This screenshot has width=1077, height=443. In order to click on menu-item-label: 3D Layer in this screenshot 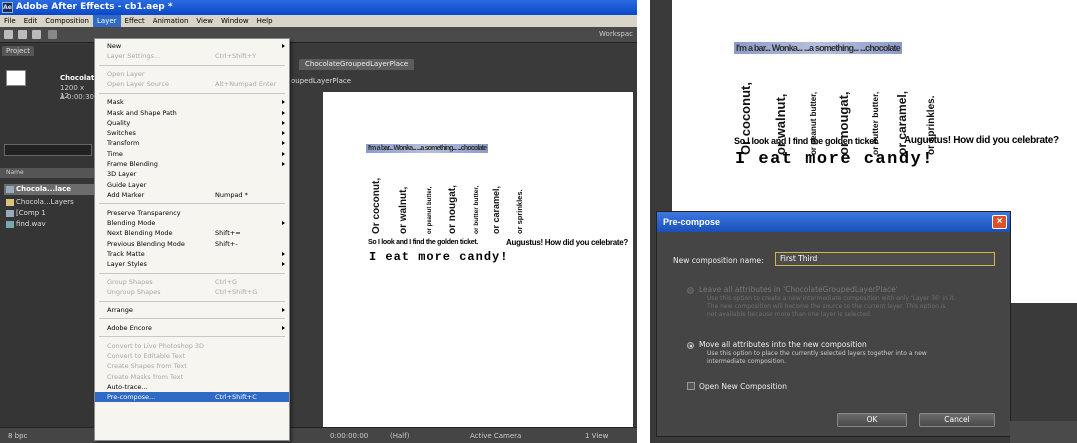, I will do `click(122, 174)`.